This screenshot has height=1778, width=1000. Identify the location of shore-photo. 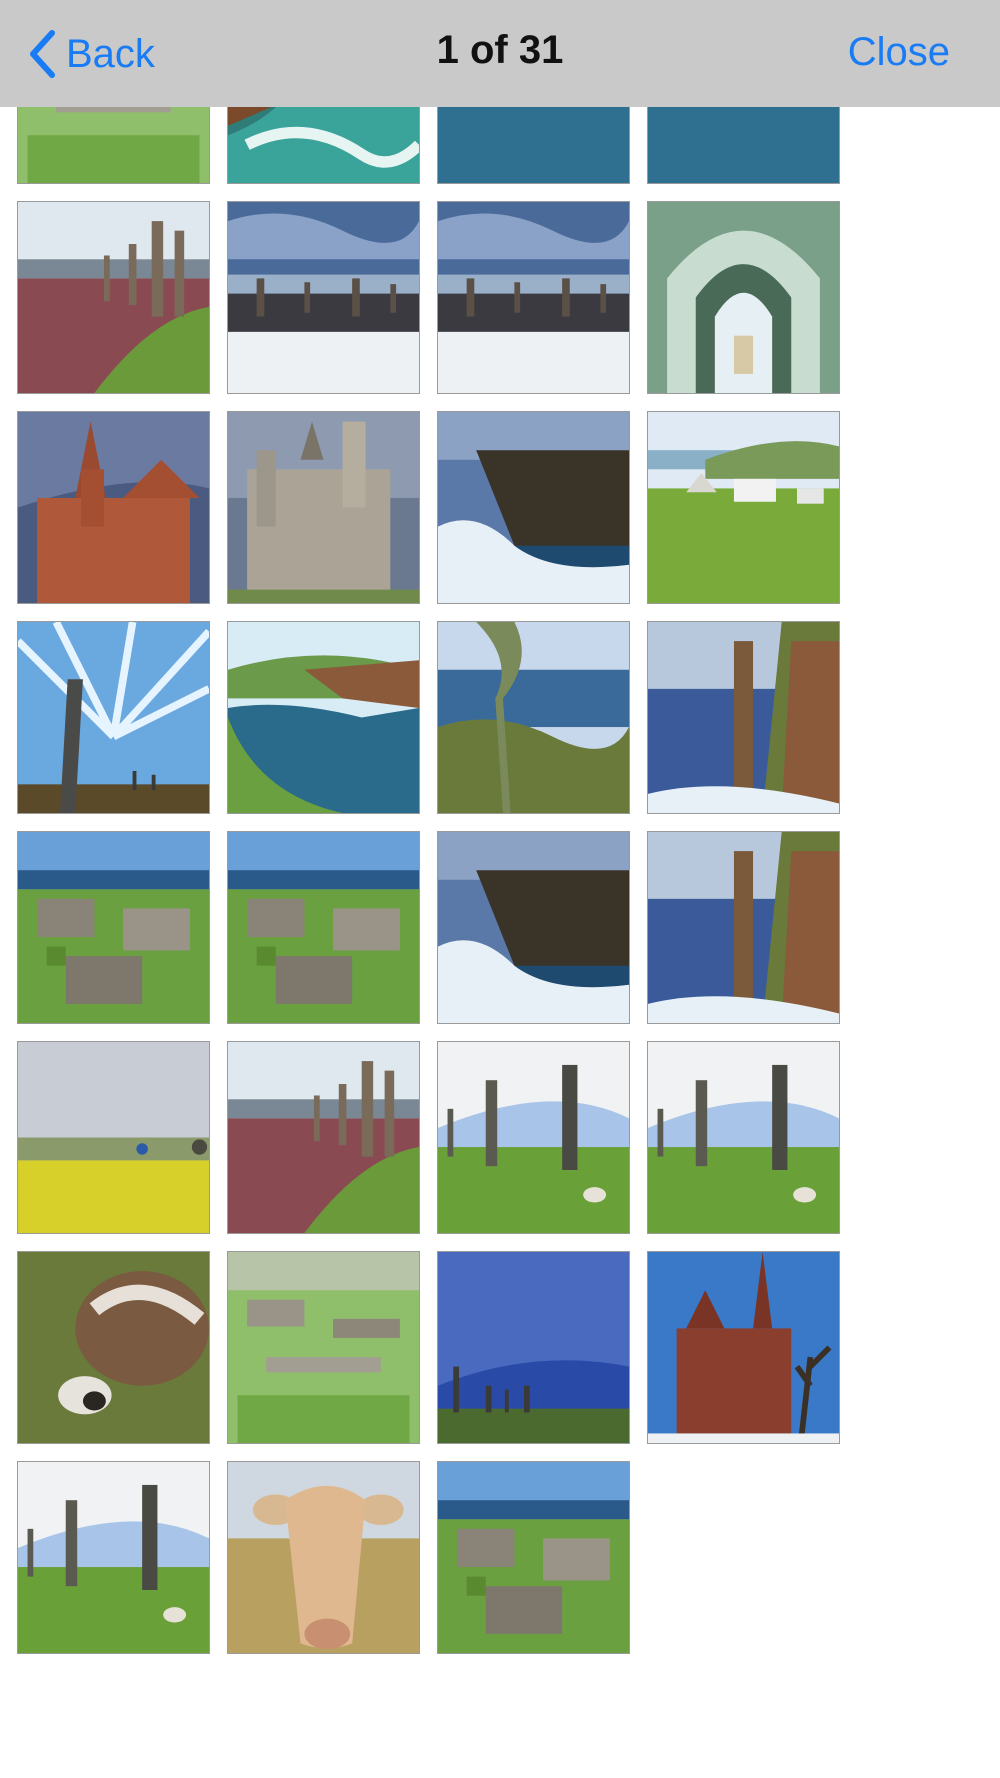
(533, 717).